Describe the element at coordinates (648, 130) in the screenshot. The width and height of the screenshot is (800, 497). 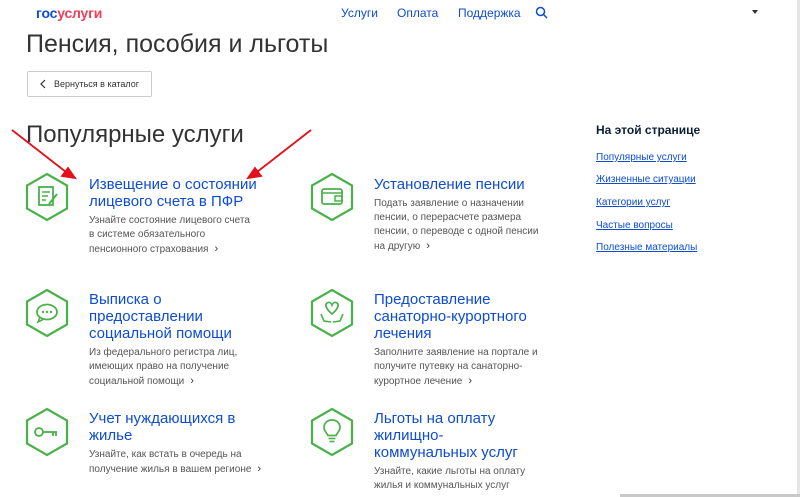
I see `toc-heading: На этой странице` at that location.